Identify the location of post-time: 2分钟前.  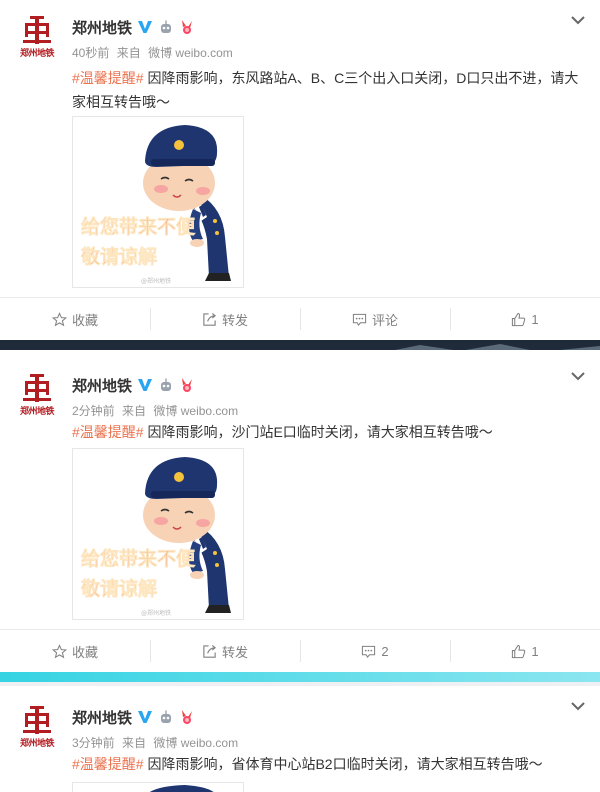
(93, 411).